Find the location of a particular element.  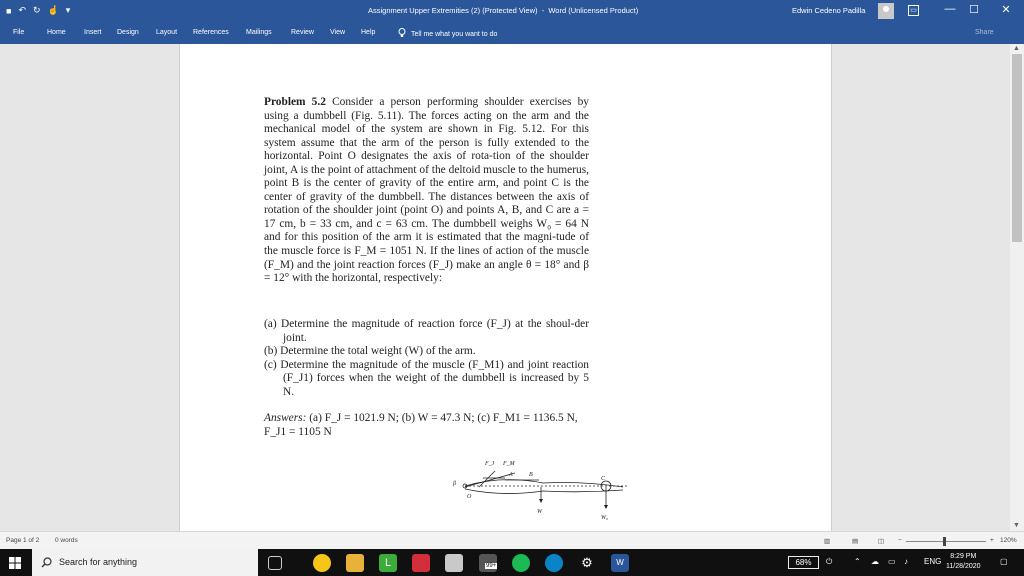

store-icon is located at coordinates (454, 563).